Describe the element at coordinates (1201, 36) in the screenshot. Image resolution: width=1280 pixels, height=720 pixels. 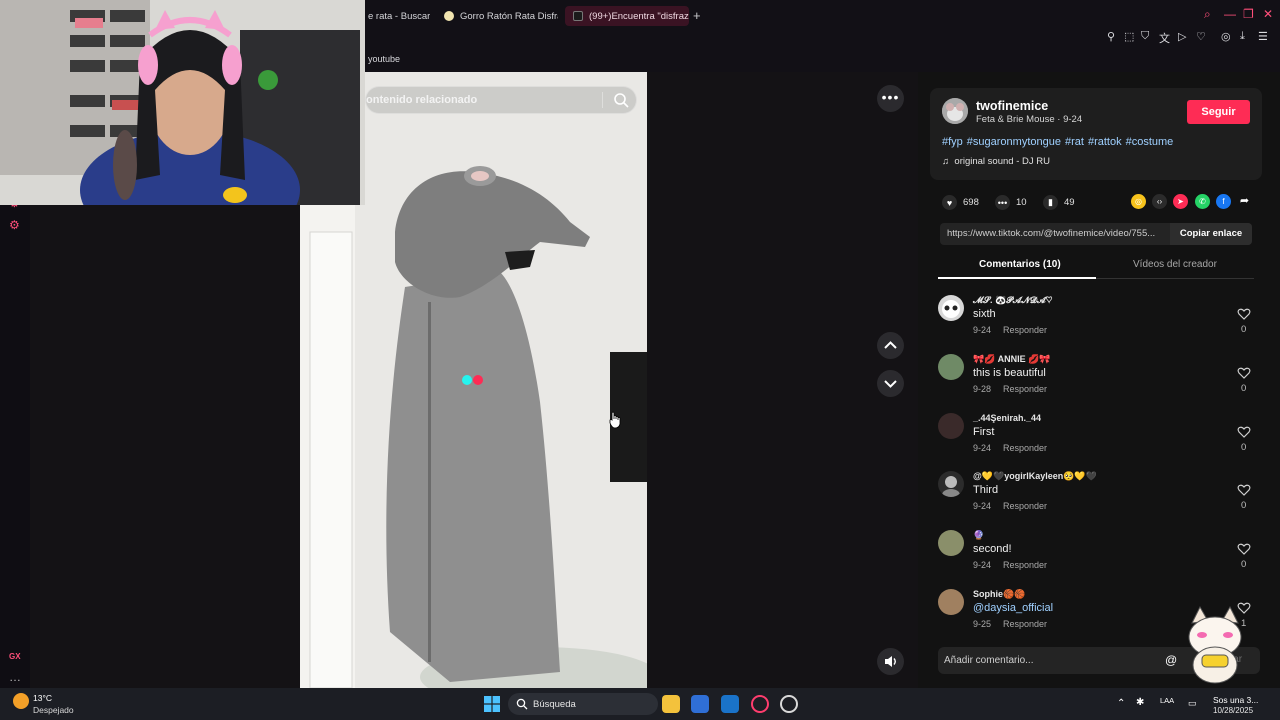
I see `heart-icon: ♡` at that location.